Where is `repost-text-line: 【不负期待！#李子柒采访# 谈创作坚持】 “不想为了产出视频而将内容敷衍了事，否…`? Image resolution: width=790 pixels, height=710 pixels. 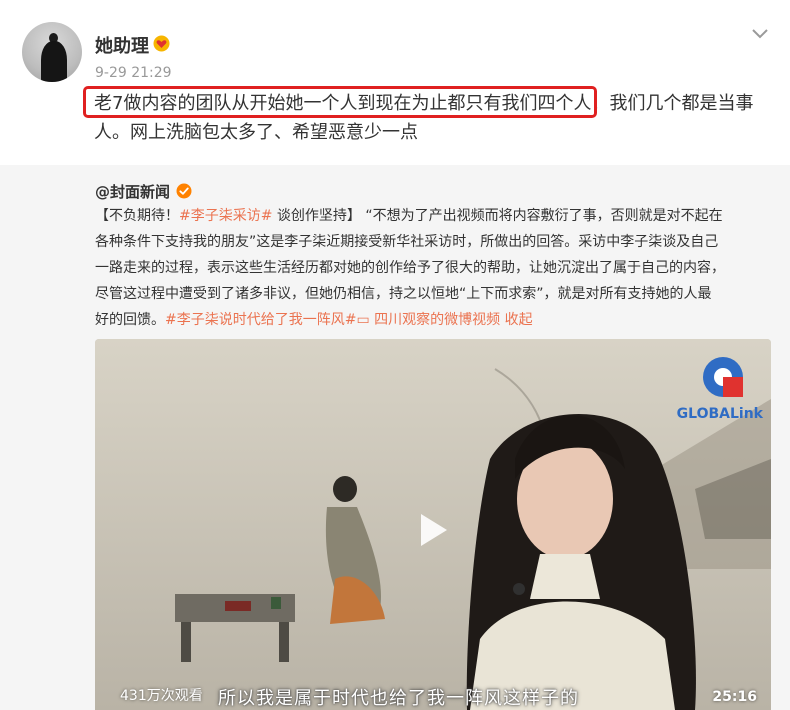 repost-text-line: 【不负期待！#李子柒采访# 谈创作坚持】 “不想为了产出视频而将内容敷衍了事，否… is located at coordinates (435, 216).